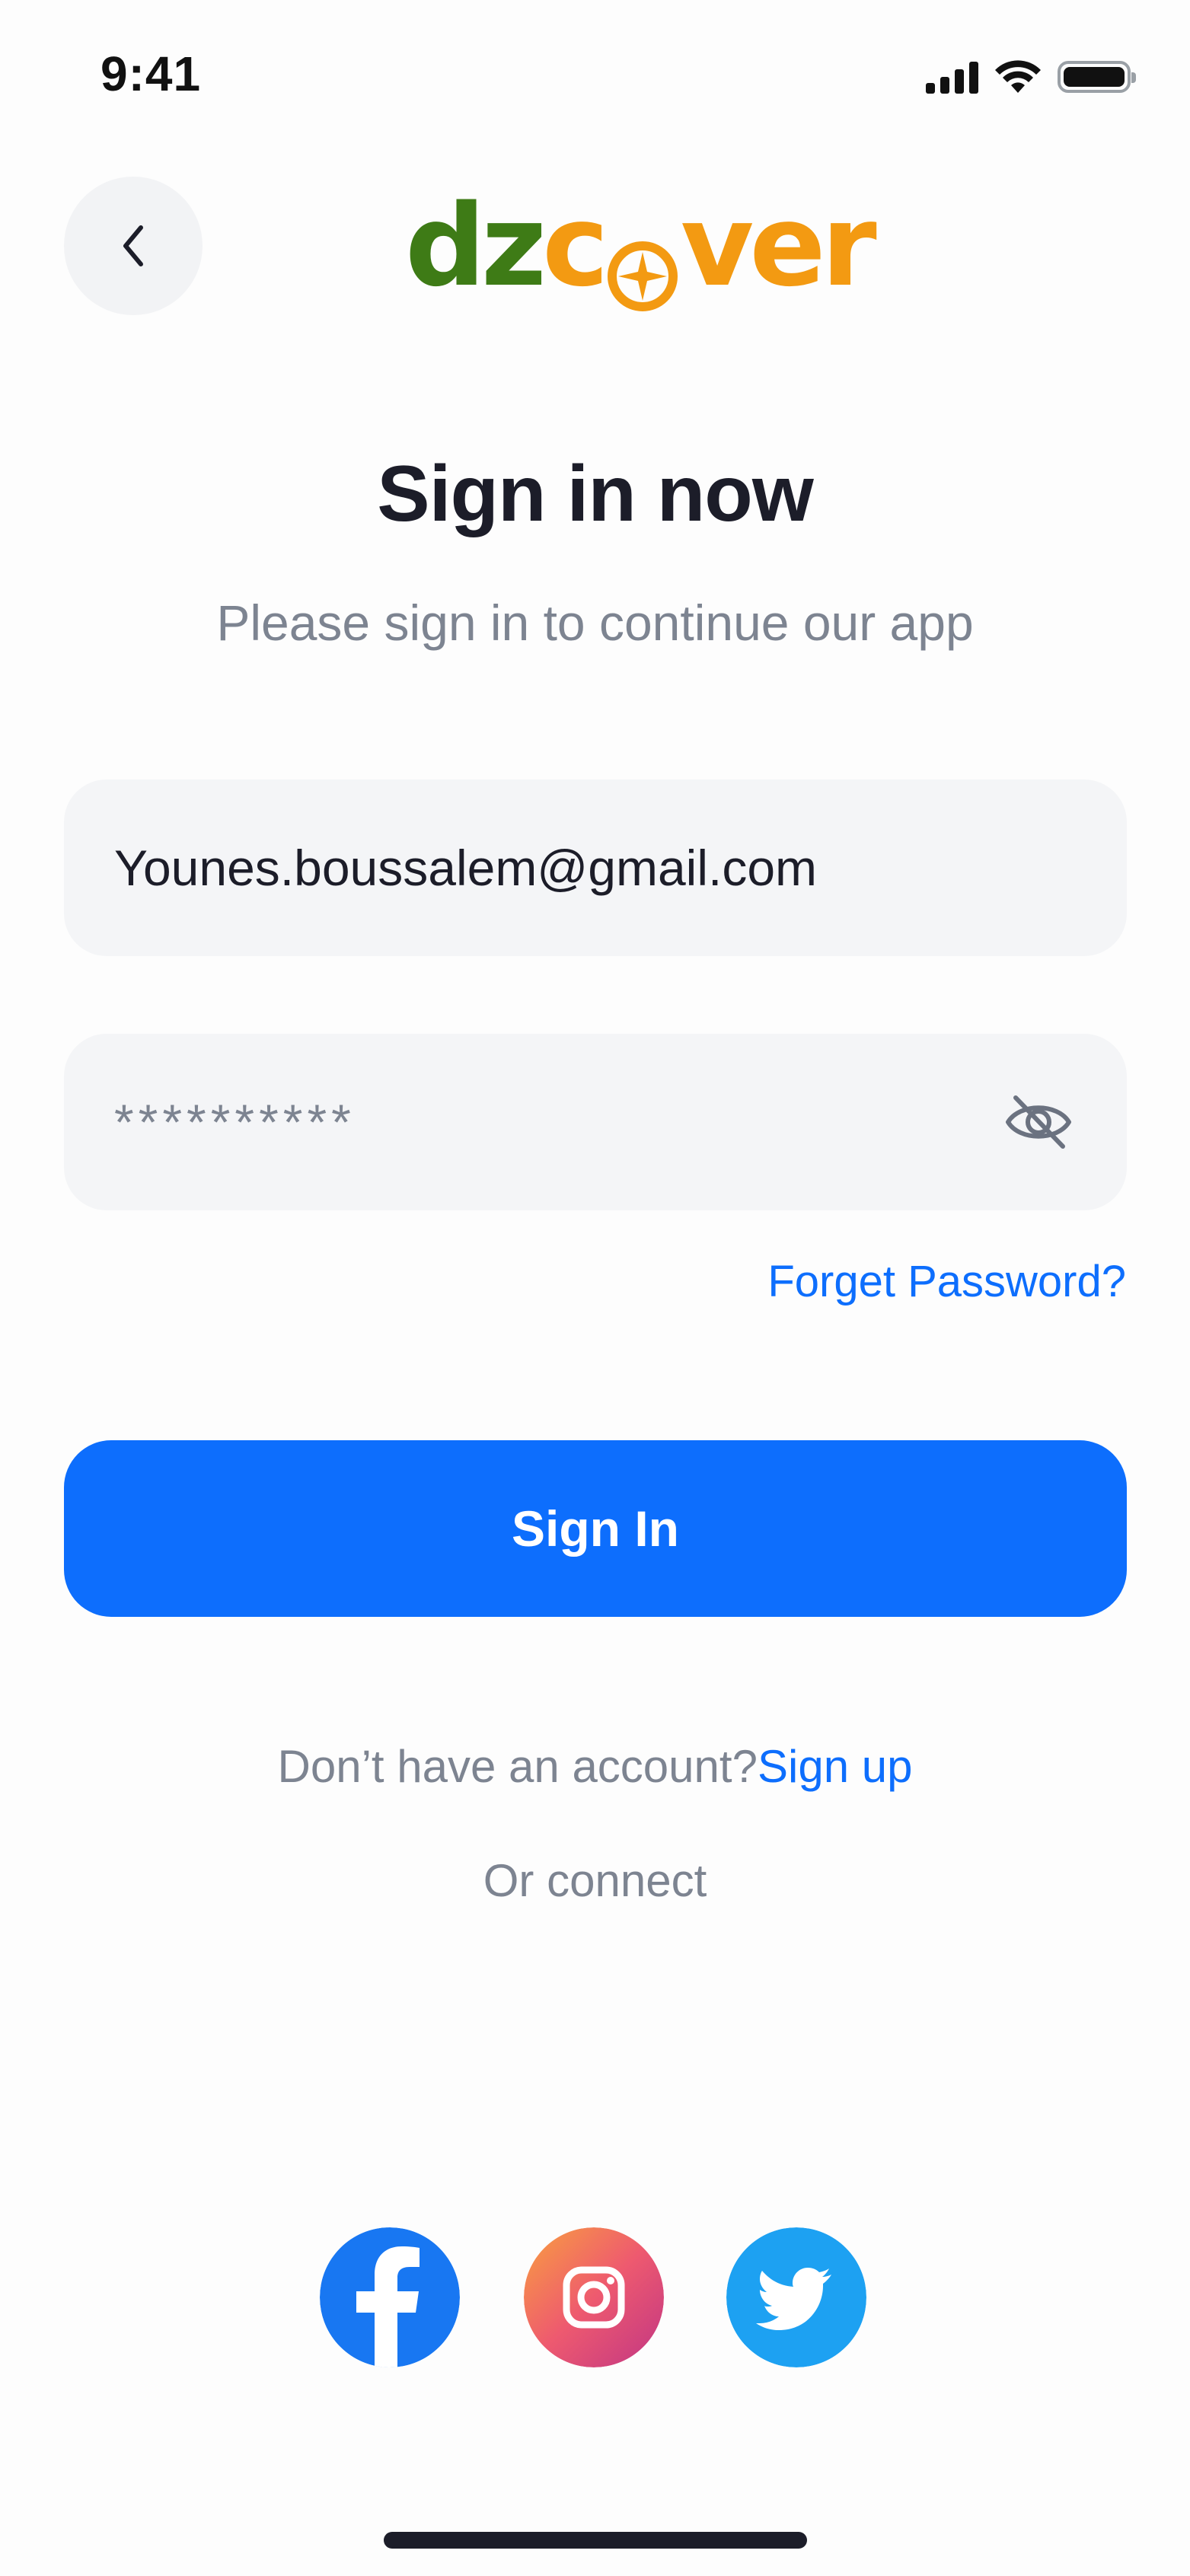  I want to click on battery-icon, so click(1097, 77).